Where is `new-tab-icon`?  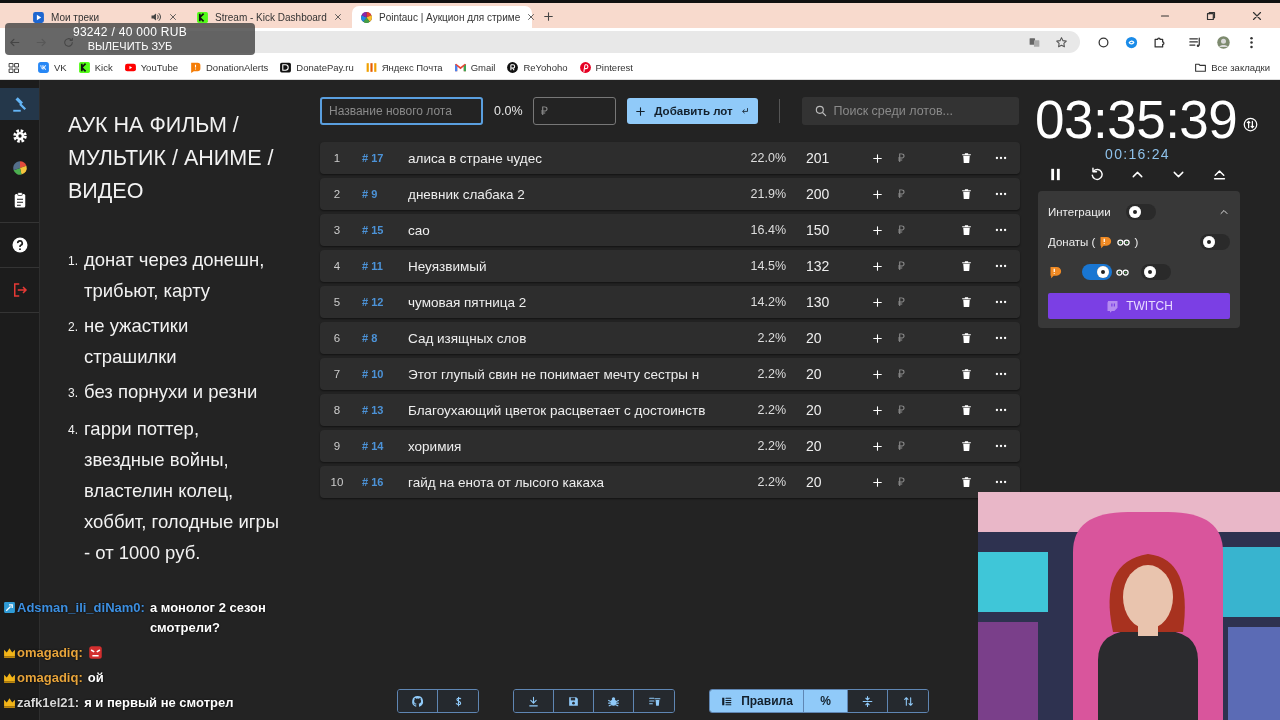 new-tab-icon is located at coordinates (548, 16).